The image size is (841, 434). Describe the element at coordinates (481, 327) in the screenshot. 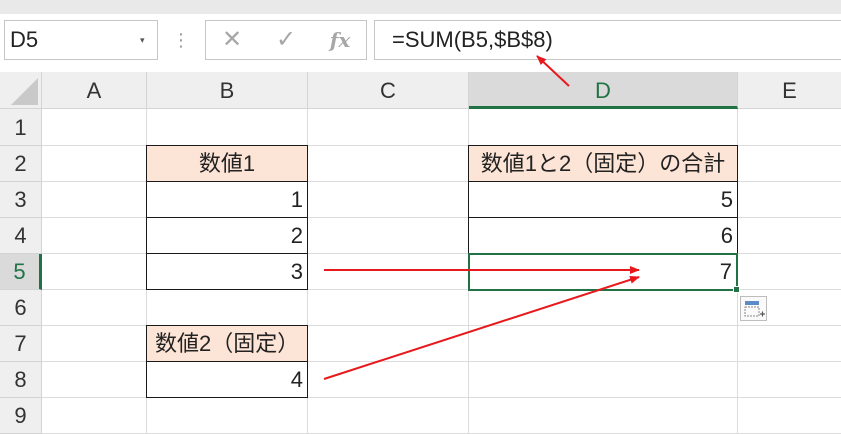

I see `arrow-b8-to-d5` at that location.